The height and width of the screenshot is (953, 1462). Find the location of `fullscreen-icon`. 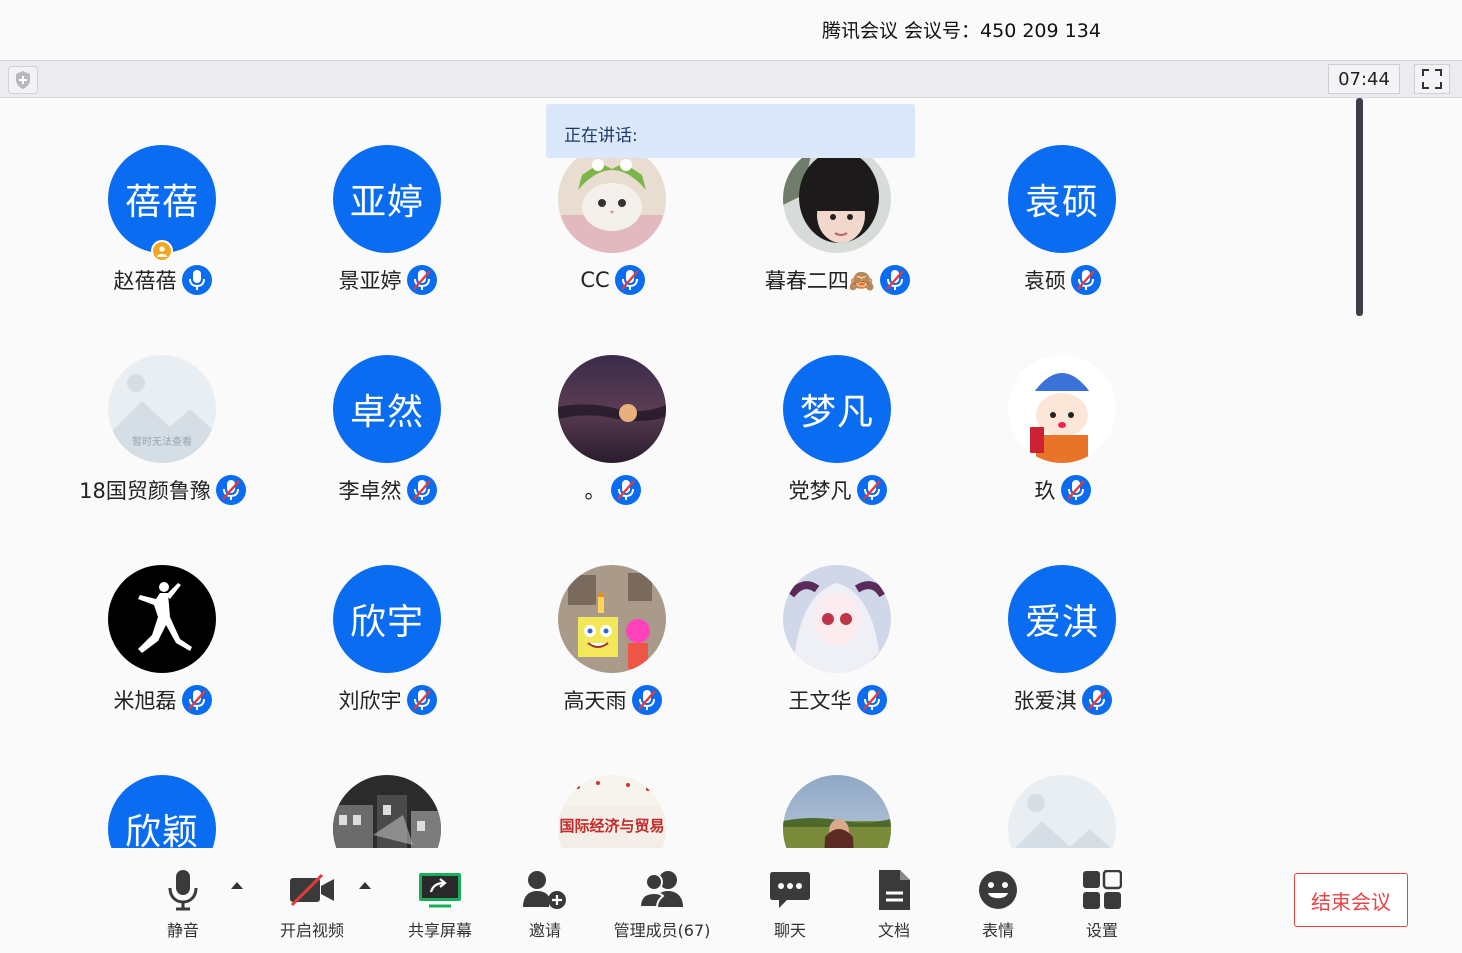

fullscreen-icon is located at coordinates (1432, 79).